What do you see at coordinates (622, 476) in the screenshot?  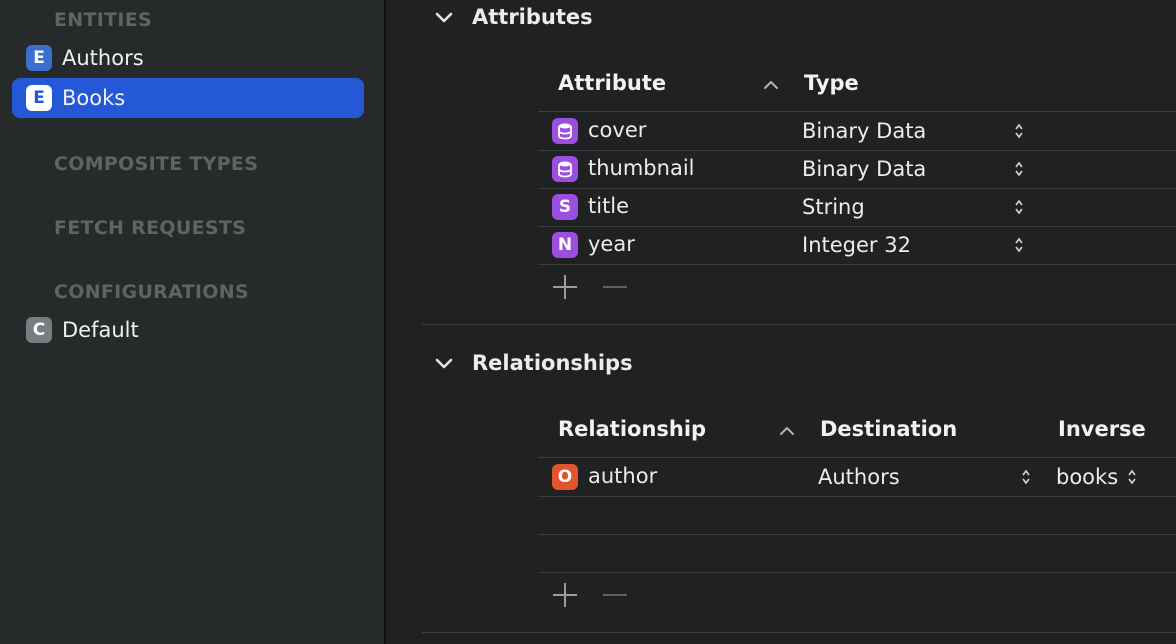 I see `relationship-name: author` at bounding box center [622, 476].